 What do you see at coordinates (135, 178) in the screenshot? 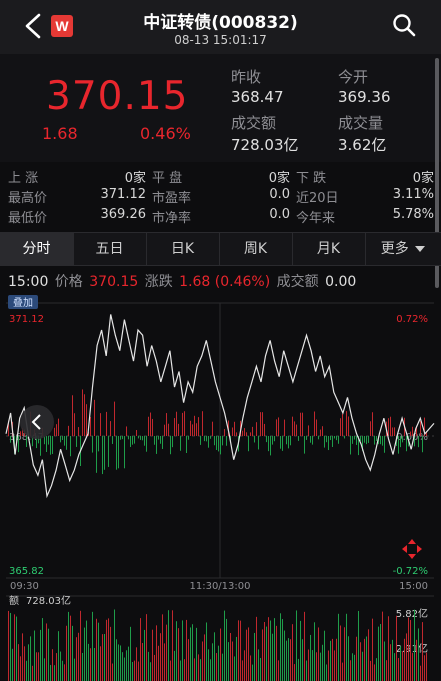
I see `up-count-value: 0家` at bounding box center [135, 178].